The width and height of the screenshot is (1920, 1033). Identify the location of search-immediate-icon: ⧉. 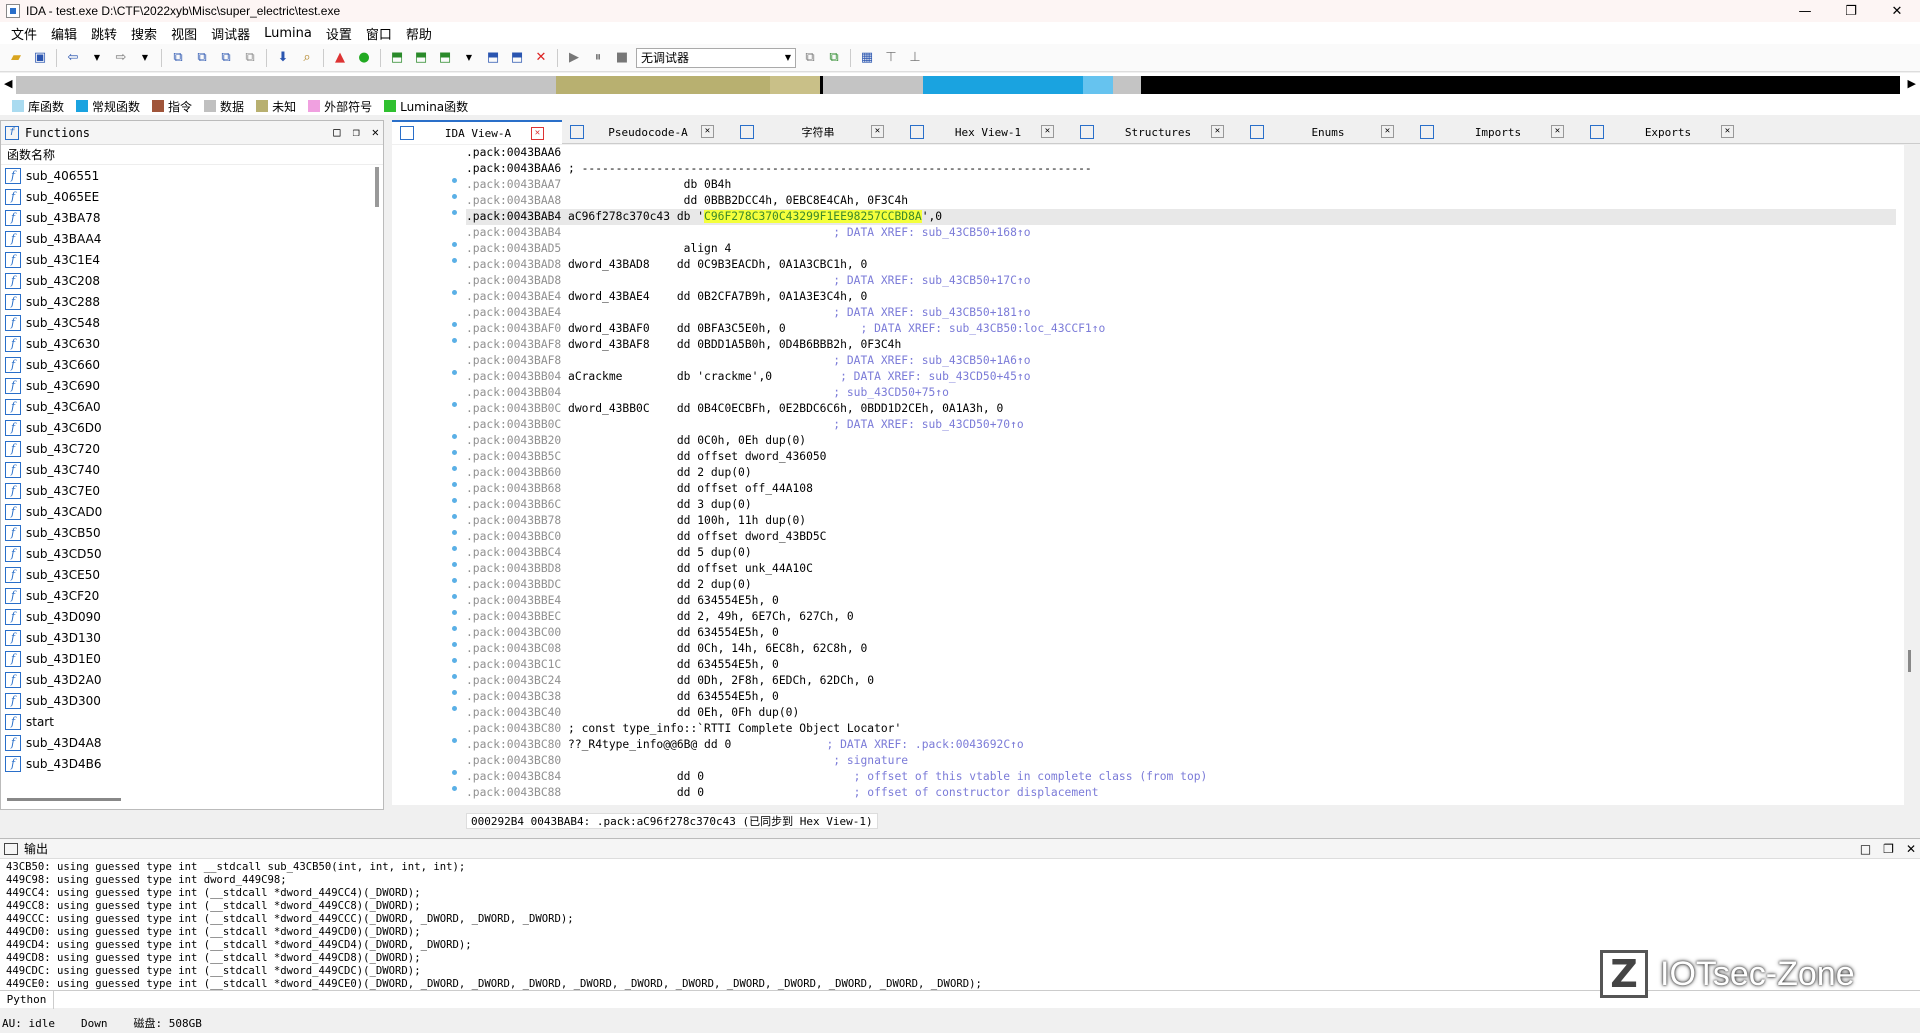
(226, 58).